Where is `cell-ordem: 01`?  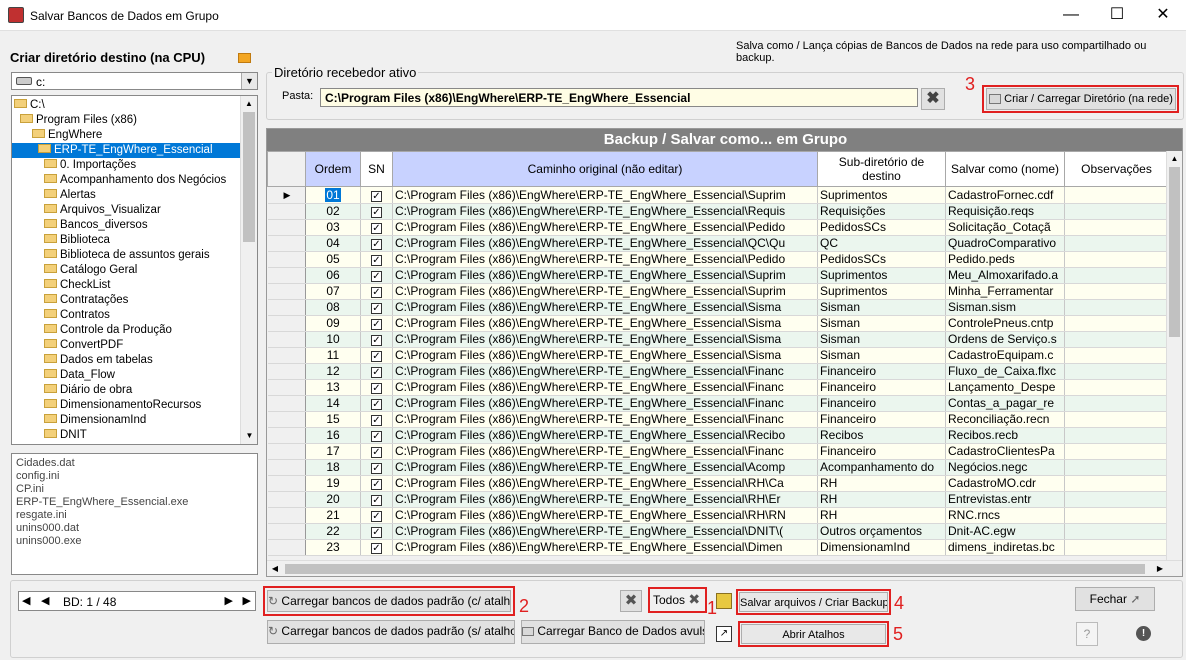 cell-ordem: 01 is located at coordinates (333, 195).